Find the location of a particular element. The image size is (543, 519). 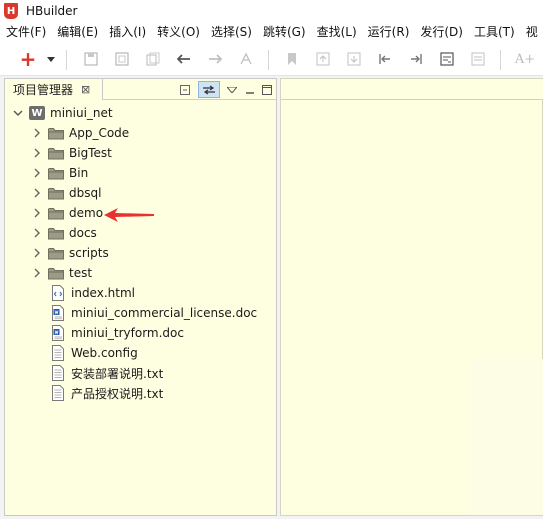

new-icon: + is located at coordinates (28, 59).